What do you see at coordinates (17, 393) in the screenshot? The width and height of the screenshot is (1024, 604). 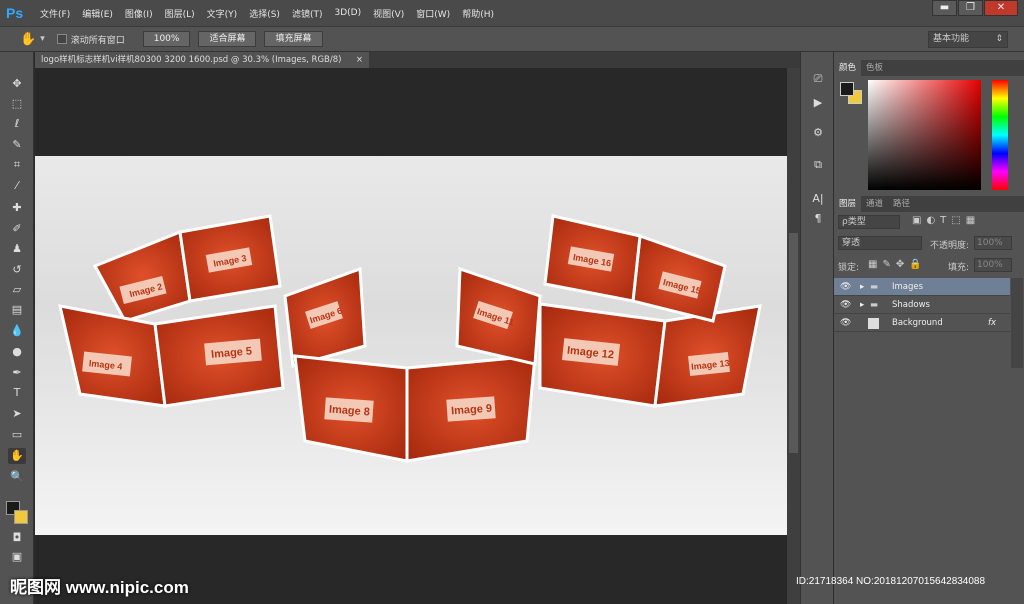 I see `type-tool-icon: T` at bounding box center [17, 393].